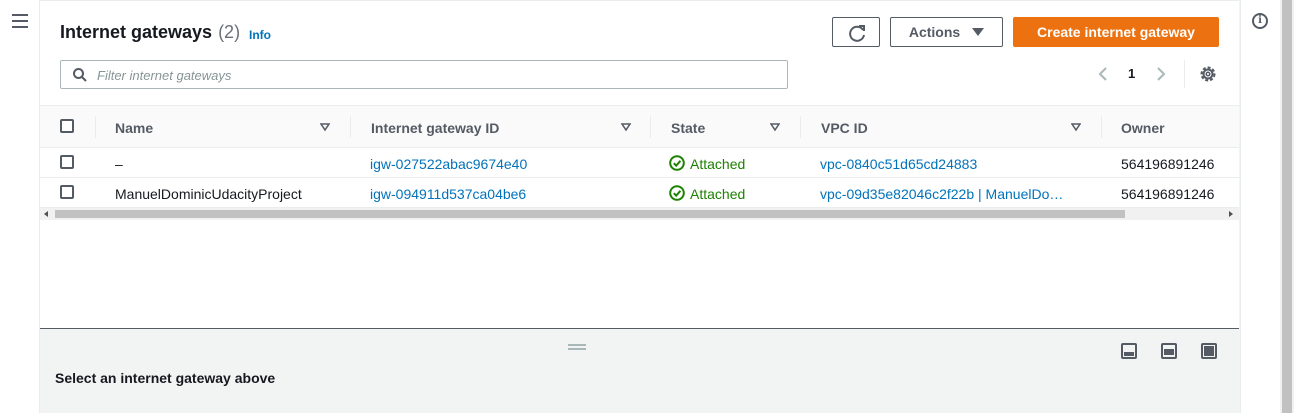  What do you see at coordinates (46, 214) in the screenshot?
I see `scroll-left-icon` at bounding box center [46, 214].